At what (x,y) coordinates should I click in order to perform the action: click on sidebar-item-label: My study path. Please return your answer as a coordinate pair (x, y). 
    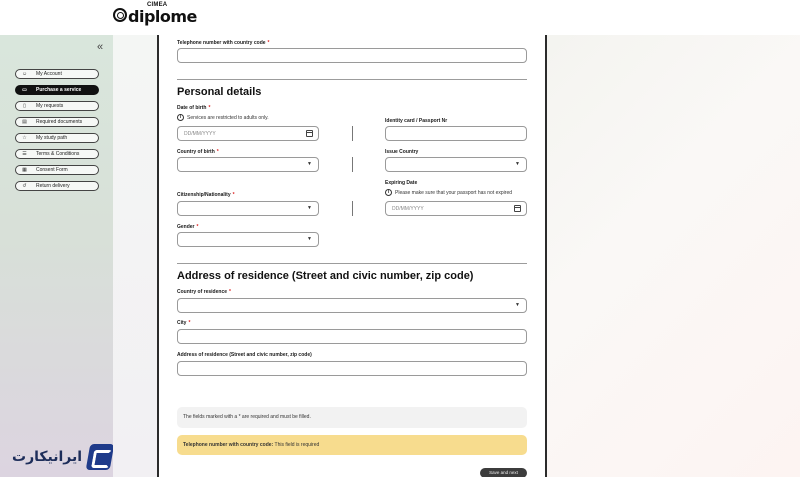
    Looking at the image, I should click on (52, 138).